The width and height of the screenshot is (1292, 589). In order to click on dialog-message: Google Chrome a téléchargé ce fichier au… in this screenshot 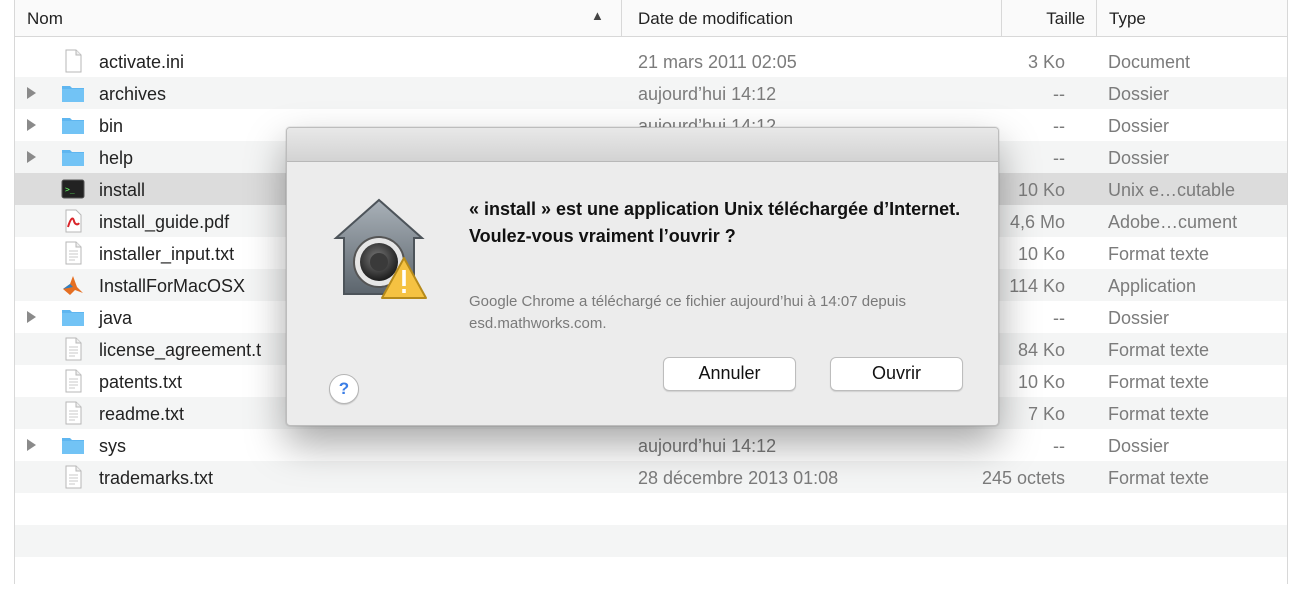, I will do `click(687, 312)`.